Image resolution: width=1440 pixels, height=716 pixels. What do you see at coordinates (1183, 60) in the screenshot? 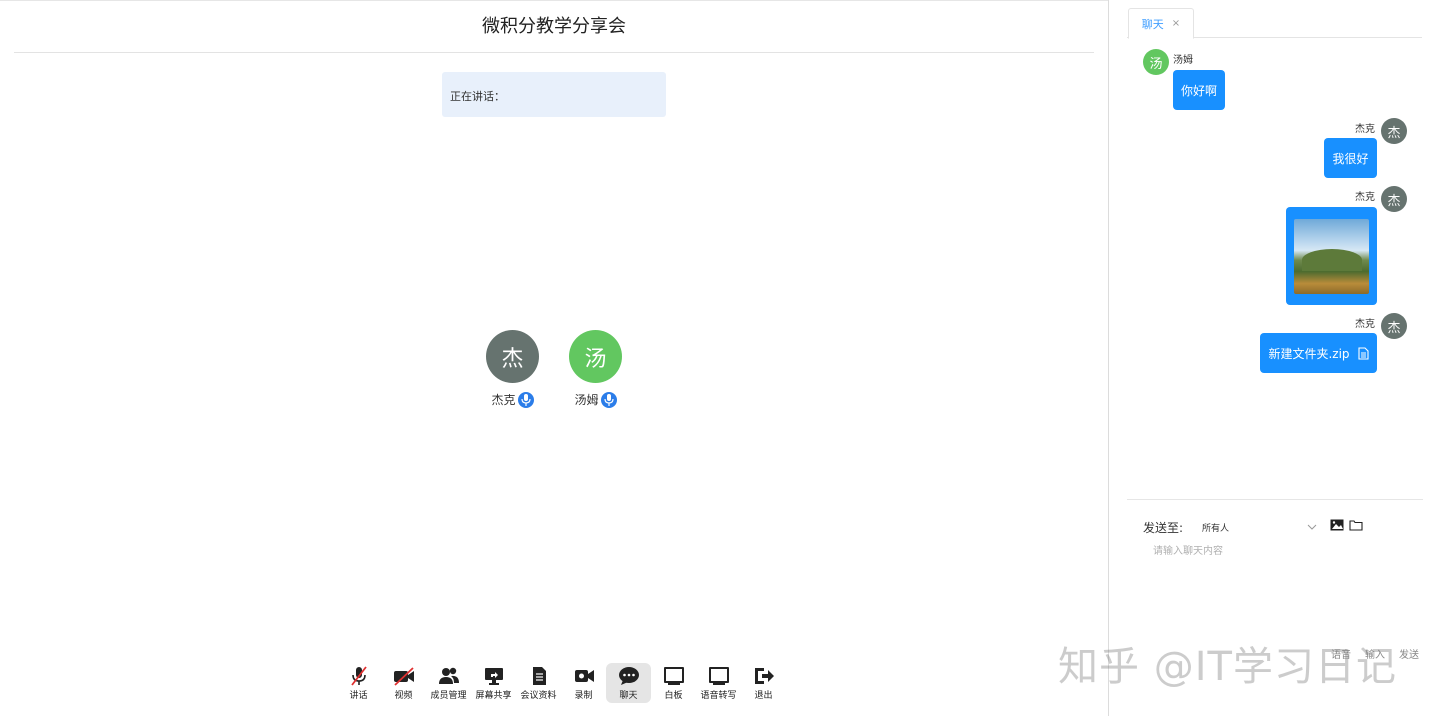
I see `sender-name: 汤姆` at bounding box center [1183, 60].